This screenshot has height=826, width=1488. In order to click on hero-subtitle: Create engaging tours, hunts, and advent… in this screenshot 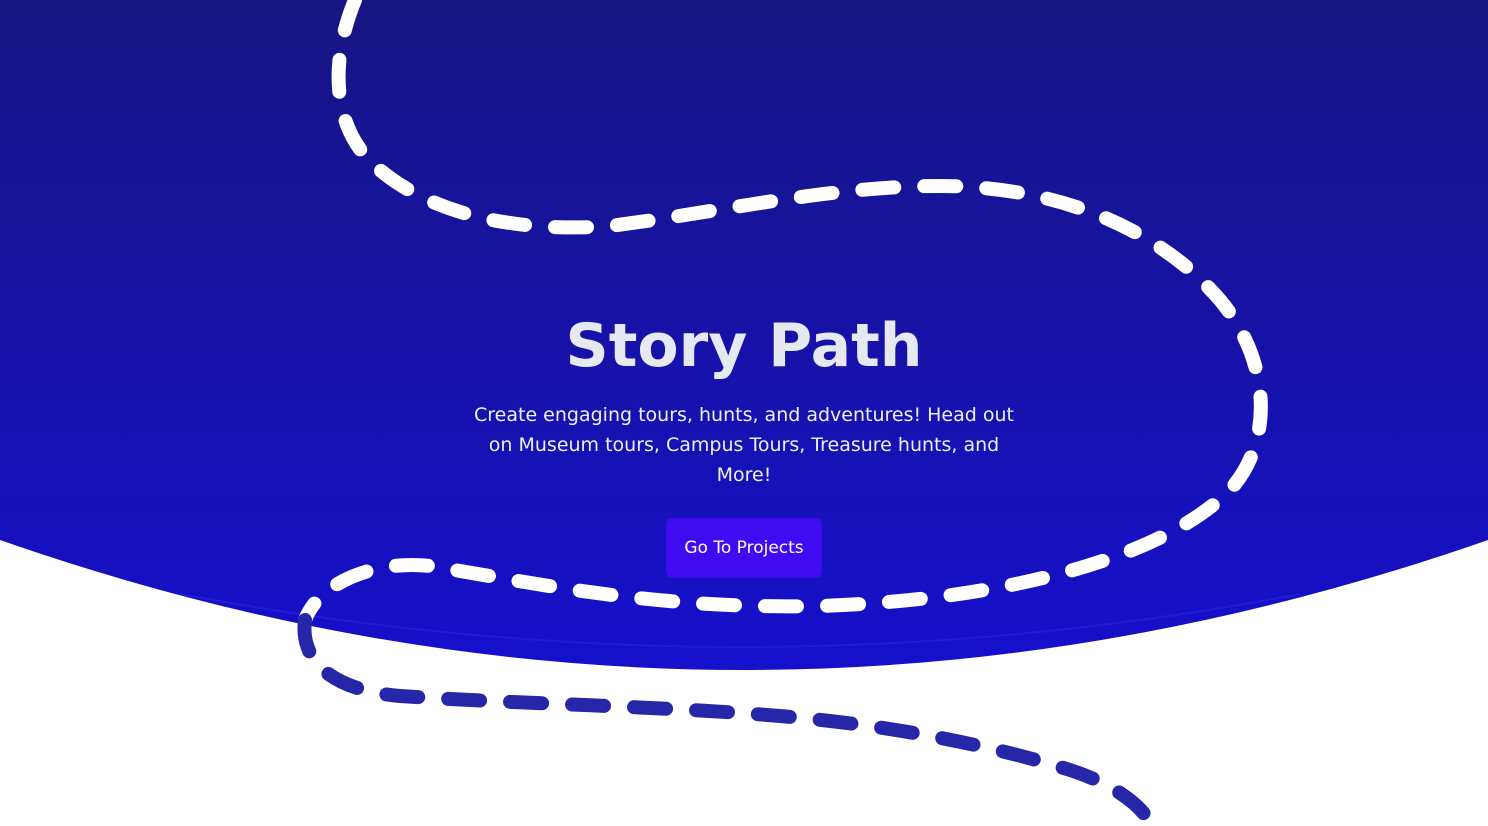, I will do `click(744, 445)`.